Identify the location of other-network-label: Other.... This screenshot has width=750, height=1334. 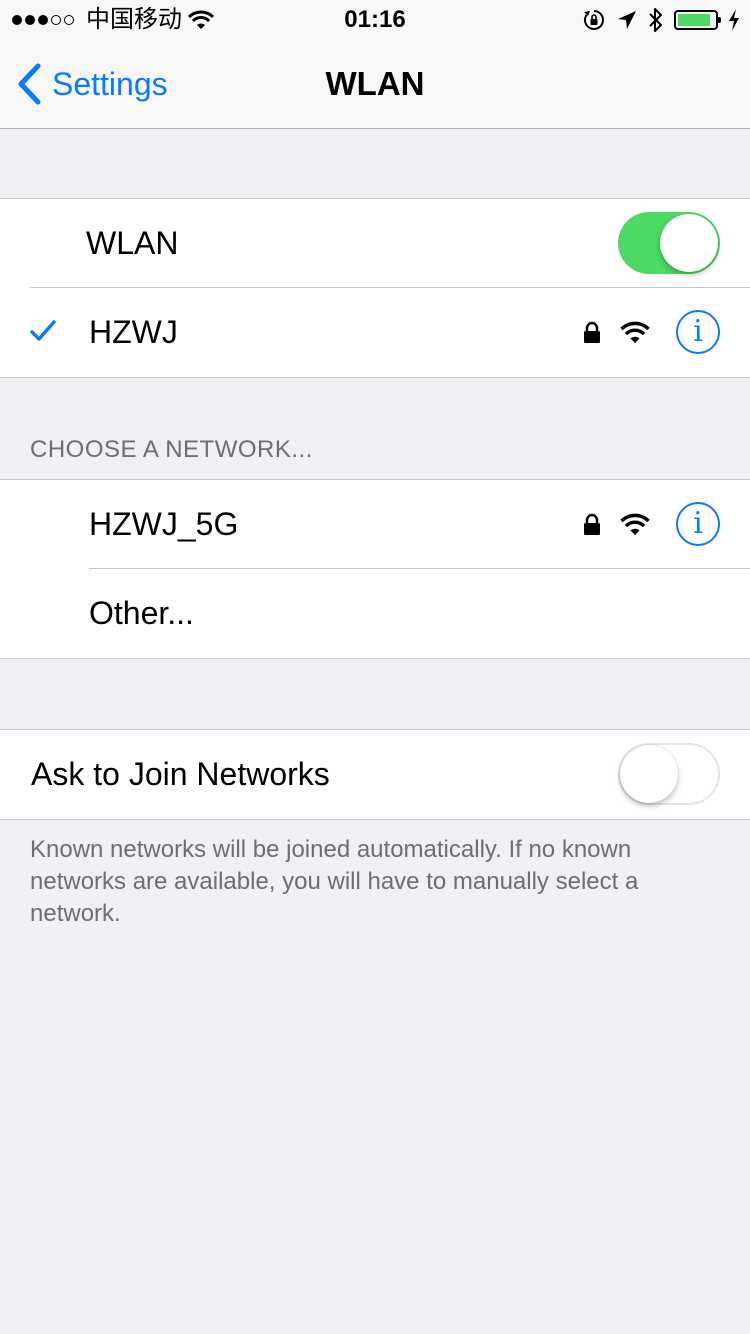
(141, 613).